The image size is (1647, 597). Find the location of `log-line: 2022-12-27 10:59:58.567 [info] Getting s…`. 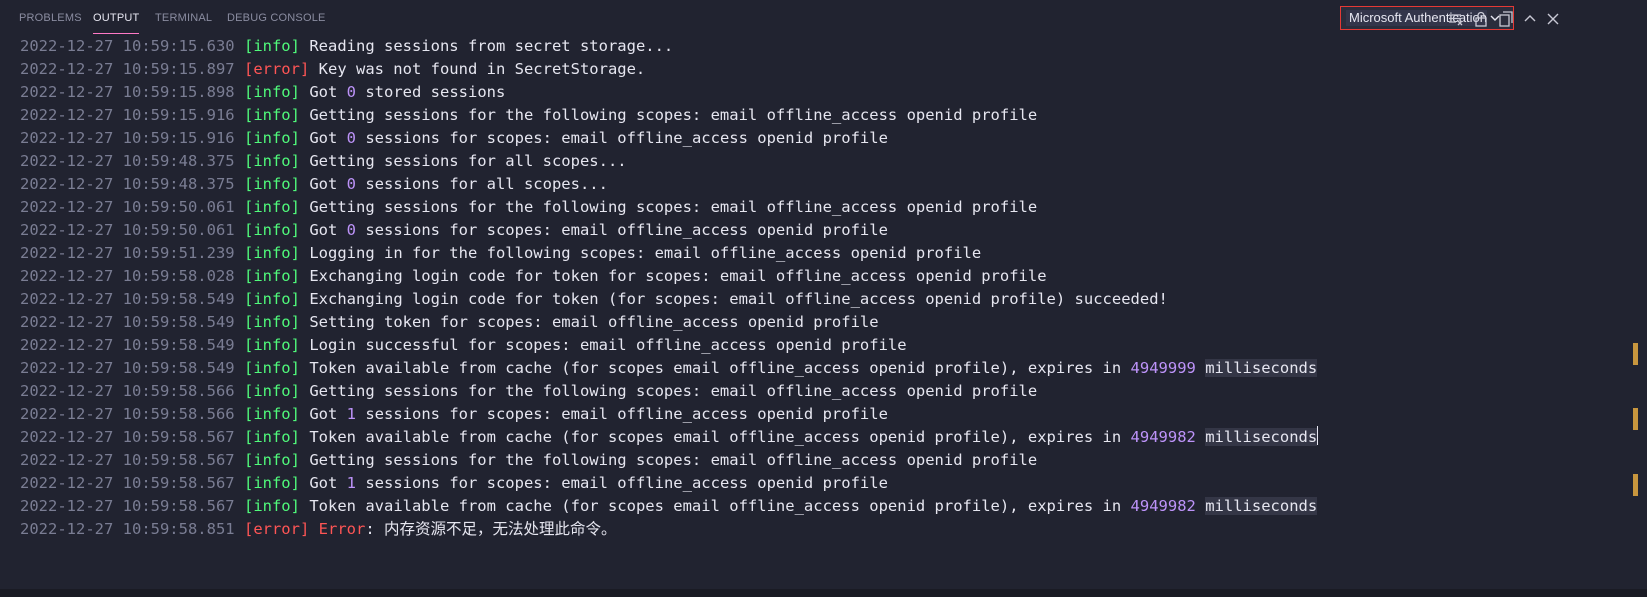

log-line: 2022-12-27 10:59:58.567 [info] Getting s… is located at coordinates (669, 460).